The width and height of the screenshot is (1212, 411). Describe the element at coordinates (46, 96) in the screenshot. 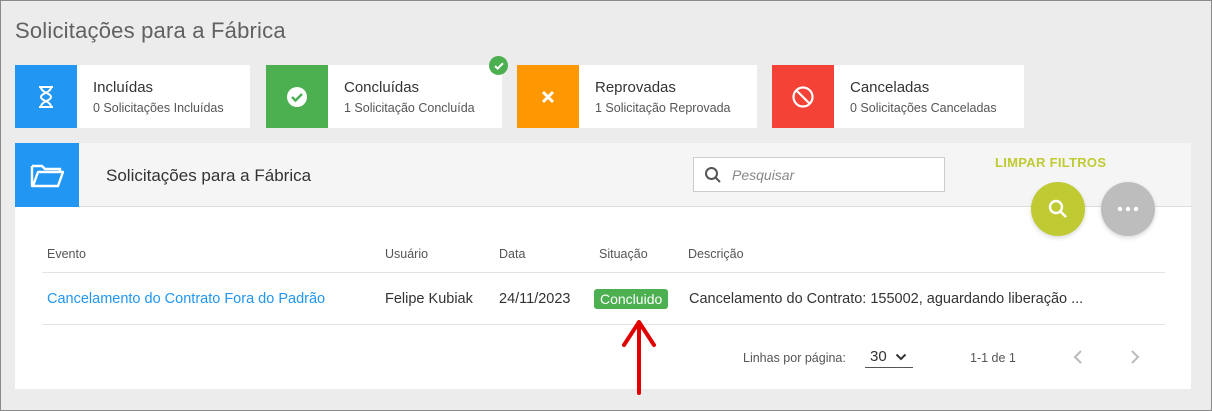

I see `hourglass-icon` at that location.